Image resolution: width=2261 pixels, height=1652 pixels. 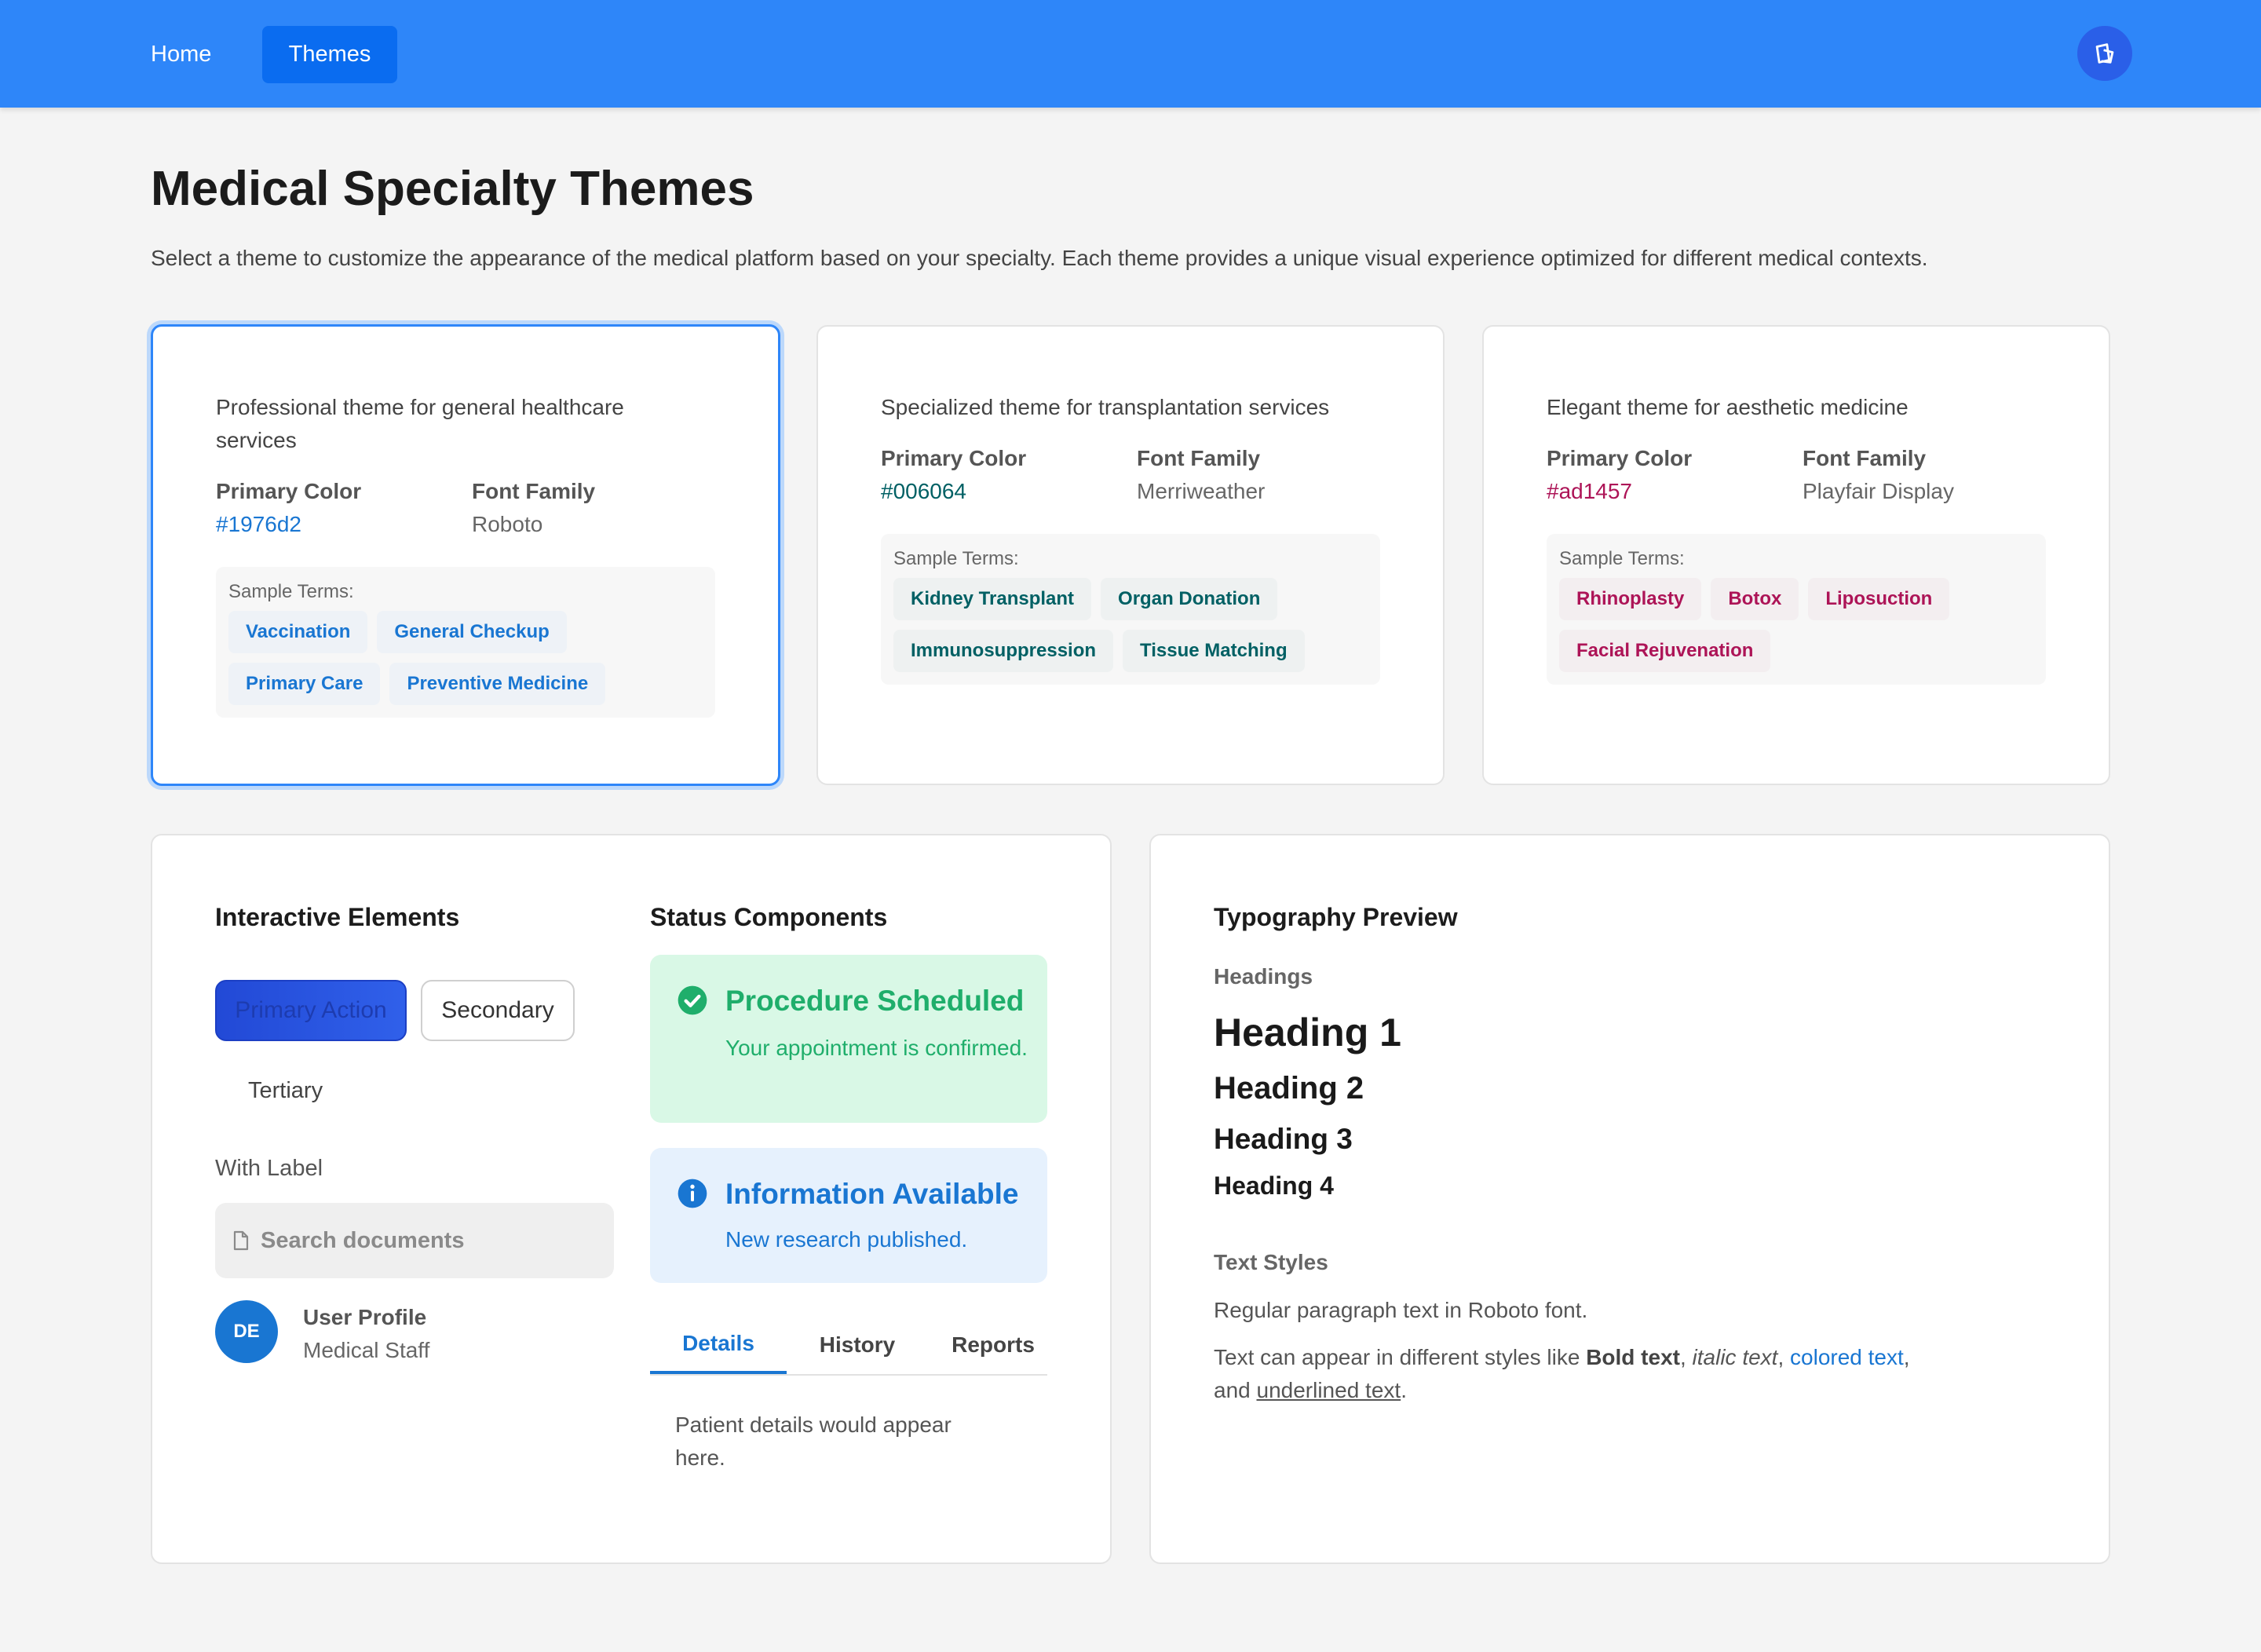 I want to click on theme-toggle-icon, so click(x=2105, y=53).